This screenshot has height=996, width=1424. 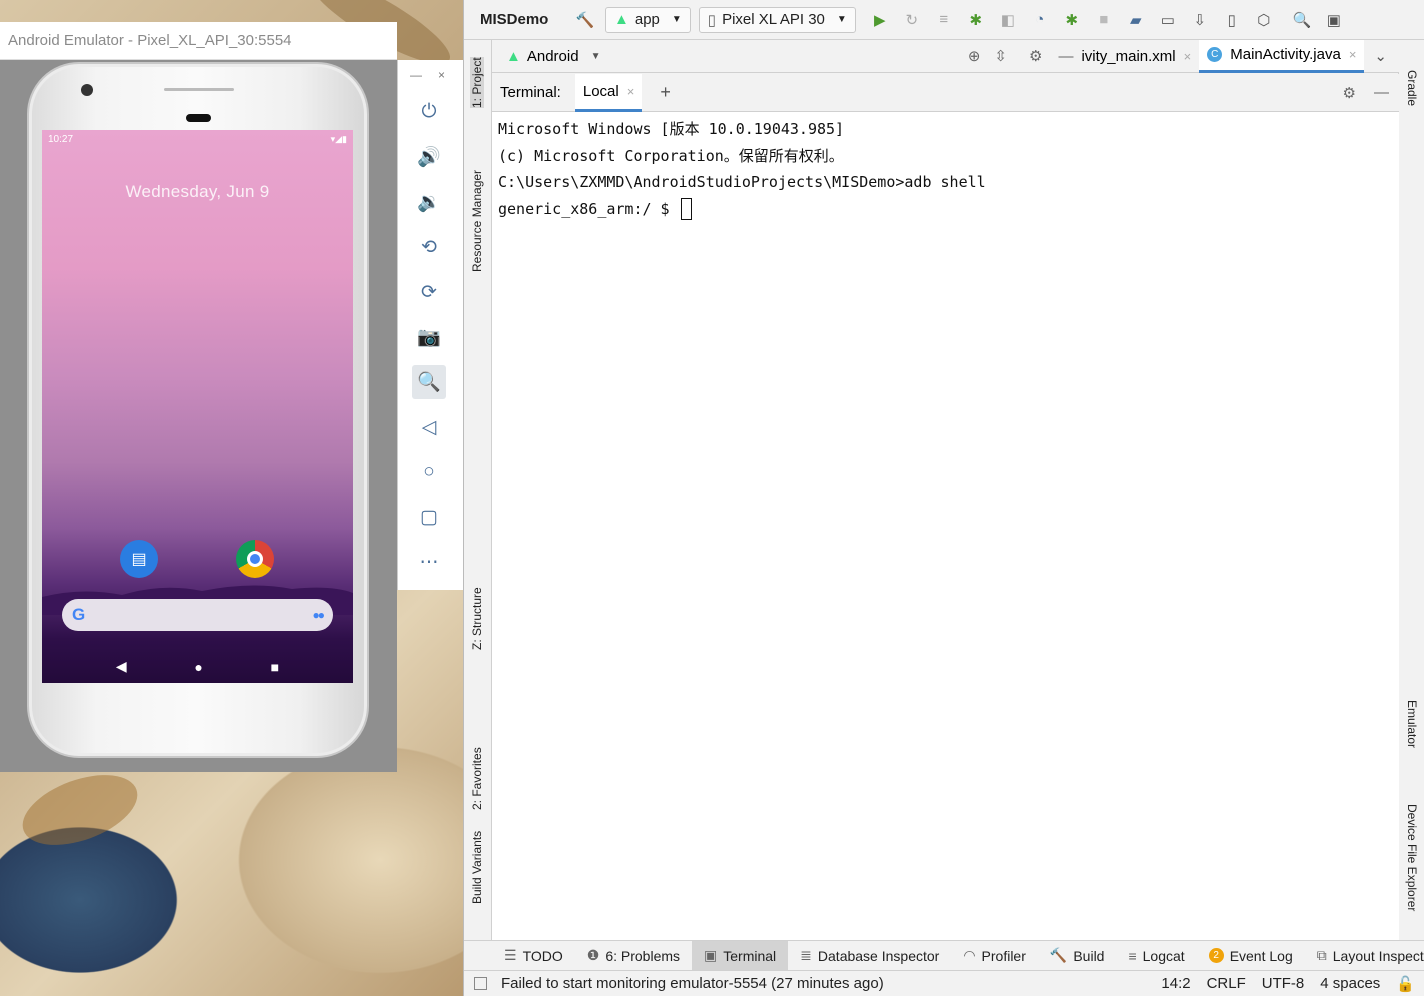 What do you see at coordinates (976, 20) in the screenshot?
I see `debug-icon: ✱` at bounding box center [976, 20].